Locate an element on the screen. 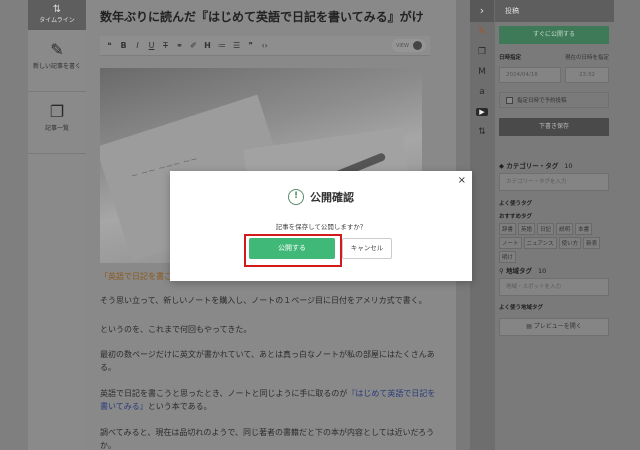 The image size is (640, 450). tag-chip: 明け is located at coordinates (508, 257).